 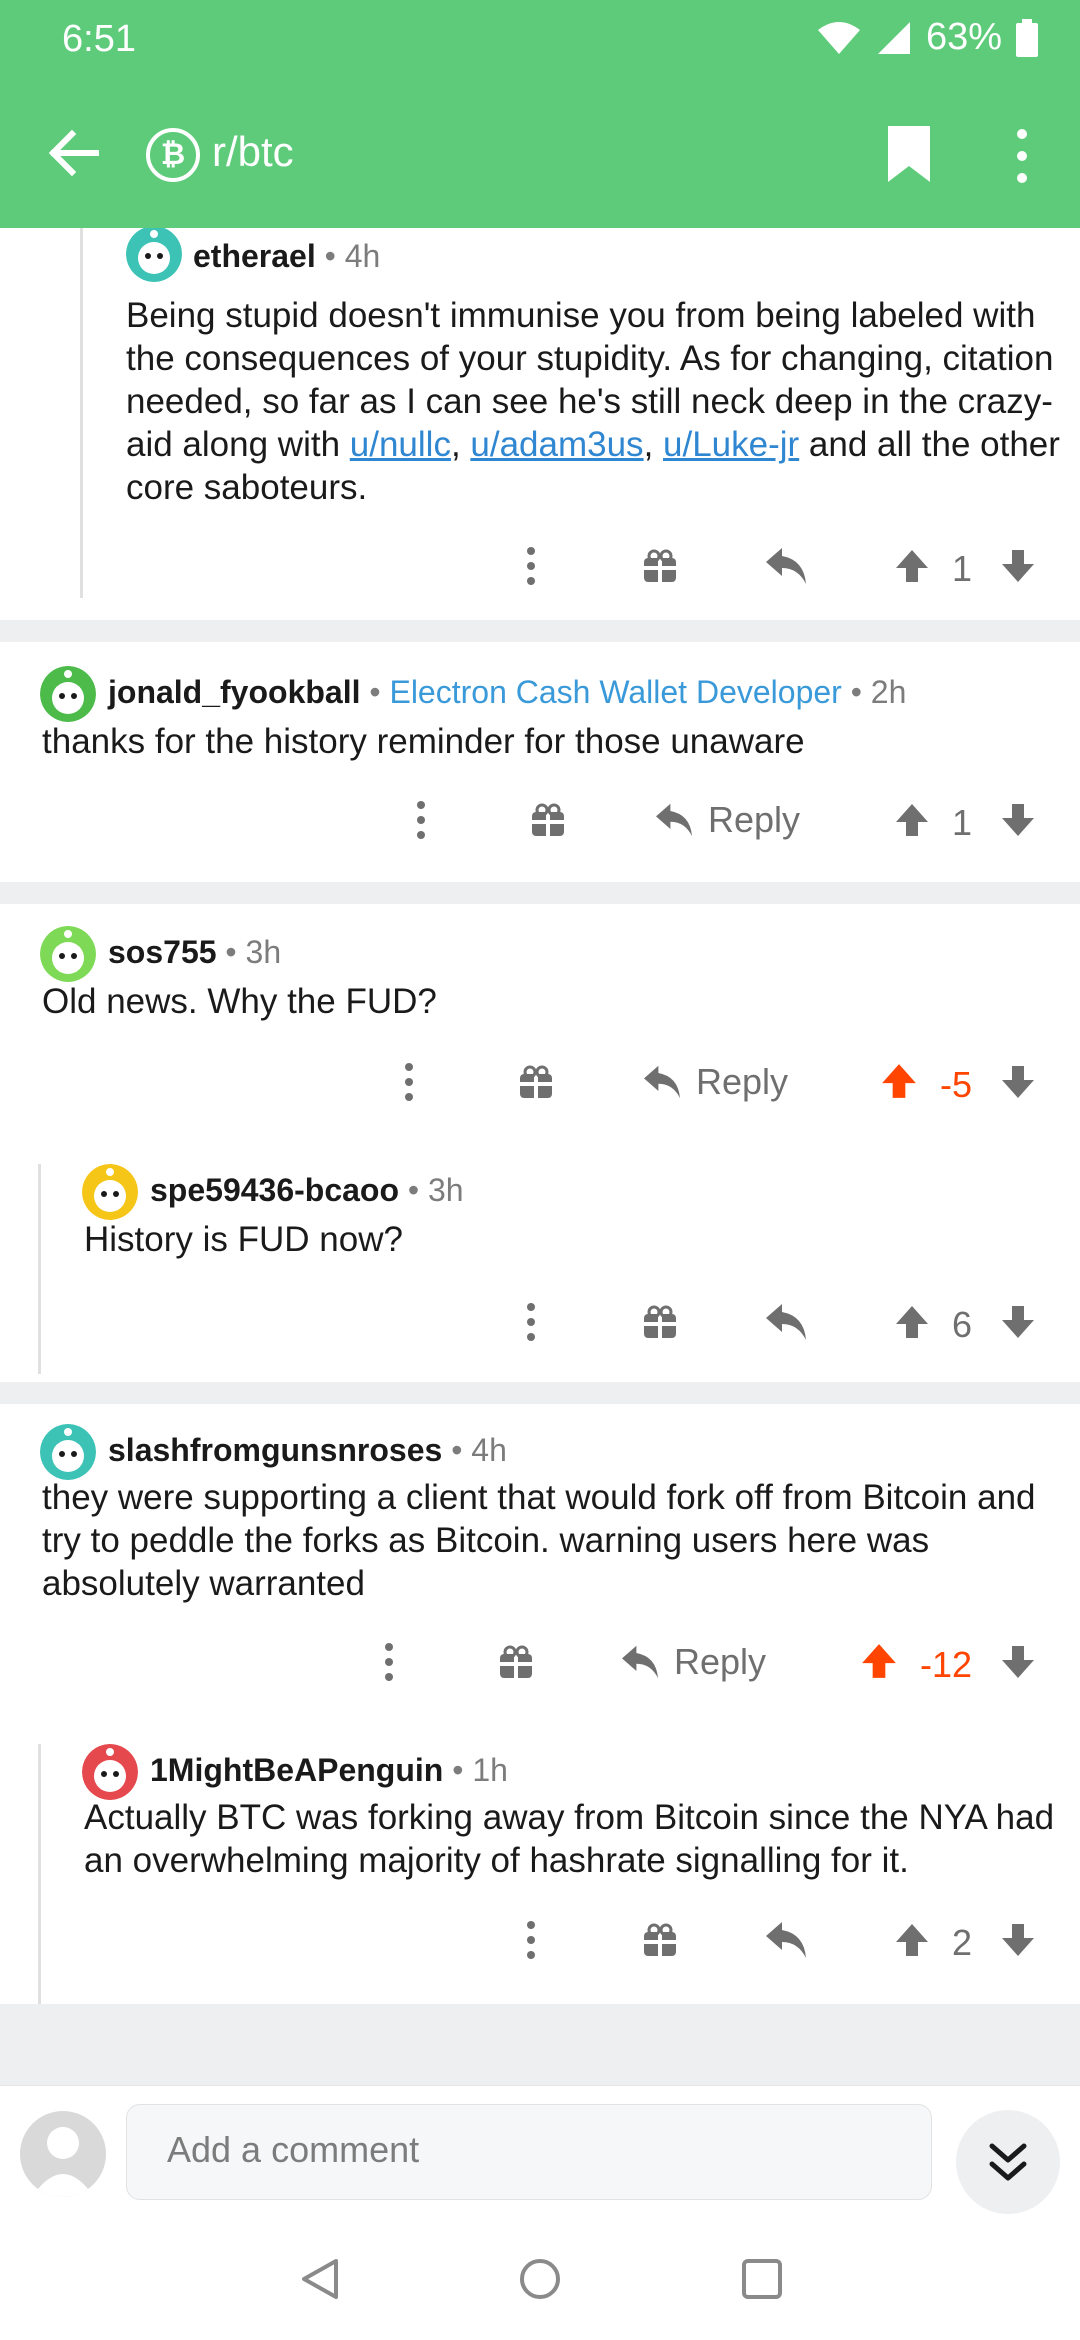 What do you see at coordinates (1022, 156) in the screenshot?
I see `overflow-menu-icon` at bounding box center [1022, 156].